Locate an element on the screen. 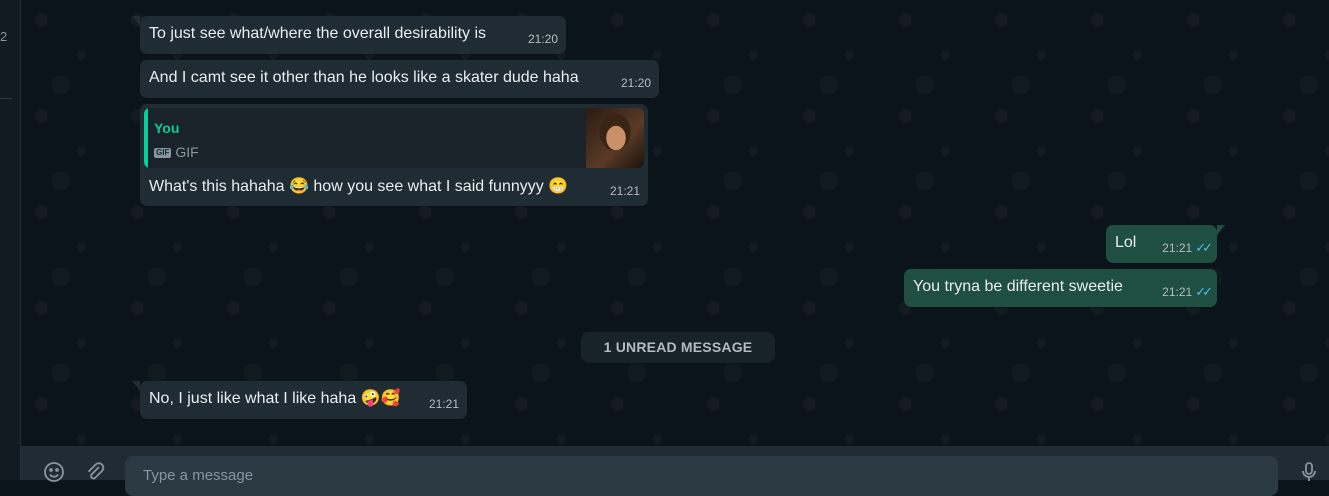 This screenshot has height=496, width=1329. quoted-media-type: GIF is located at coordinates (187, 152).